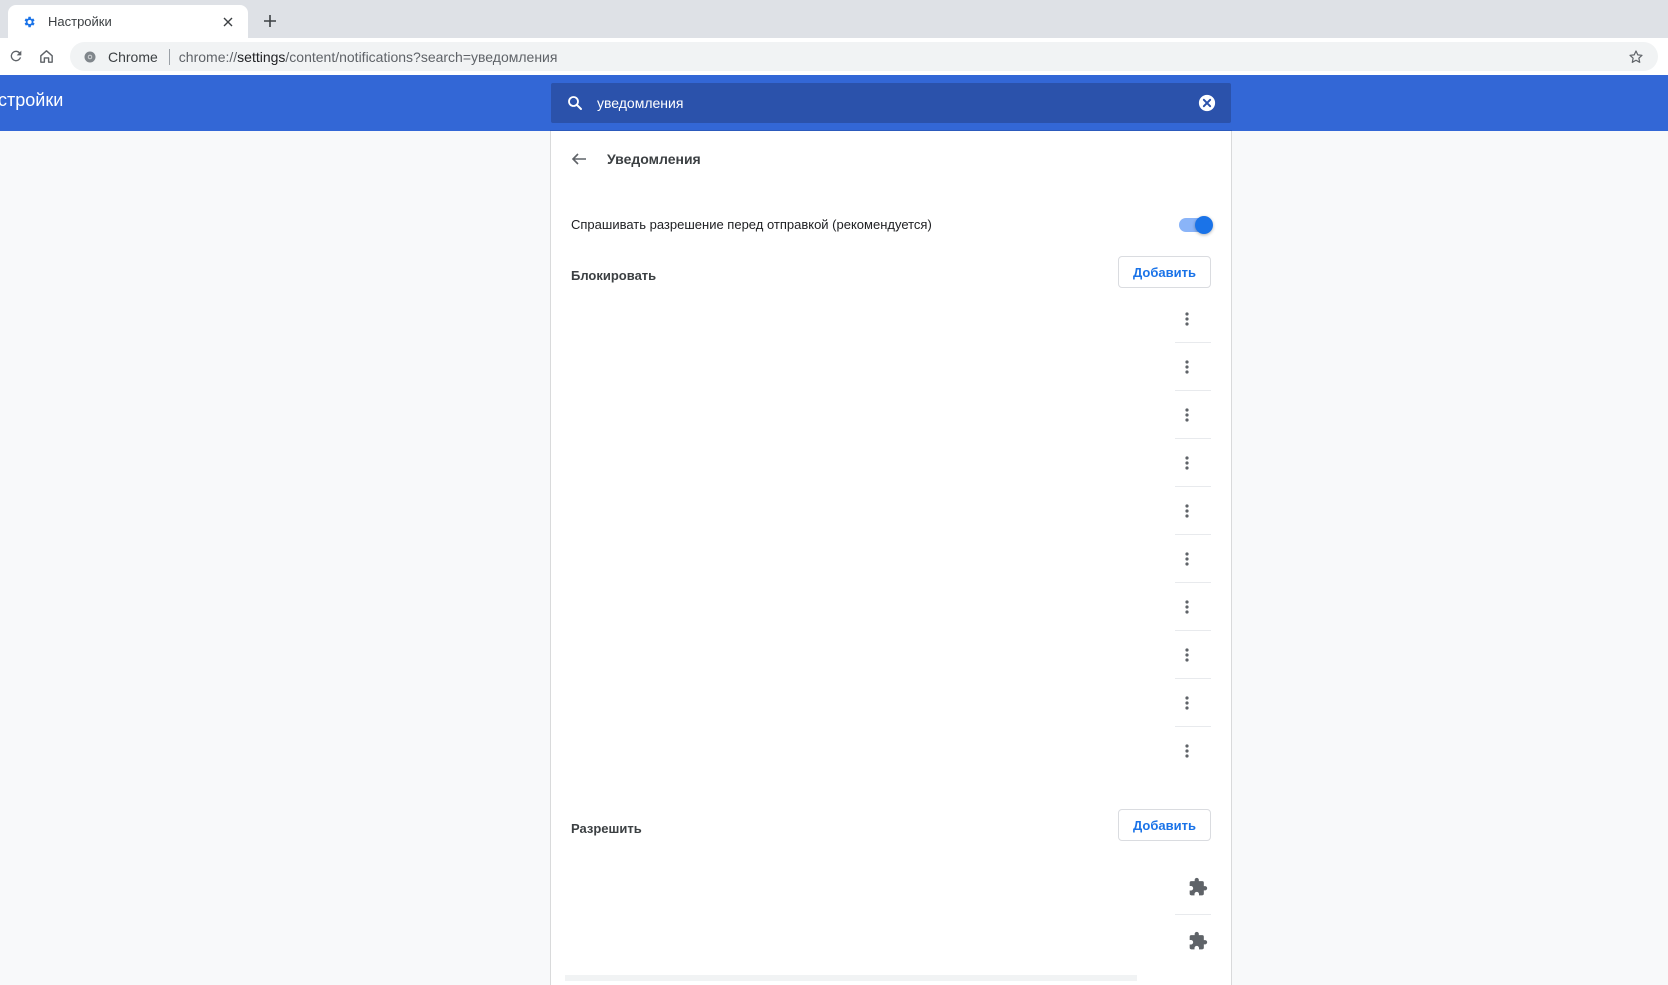 The image size is (1668, 985). I want to click on settings-header: астройки, so click(834, 103).